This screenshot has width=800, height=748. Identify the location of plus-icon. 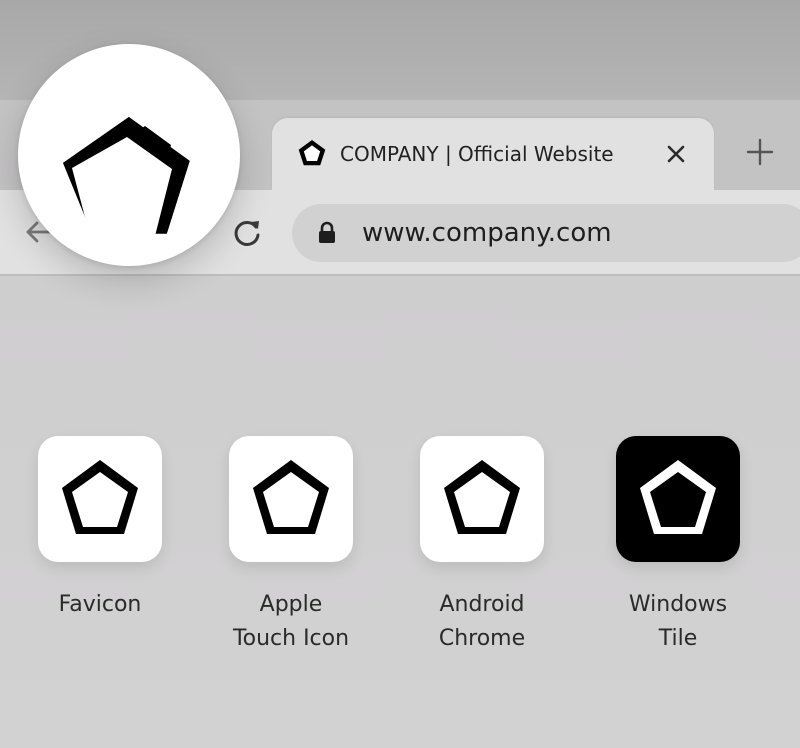
(760, 152).